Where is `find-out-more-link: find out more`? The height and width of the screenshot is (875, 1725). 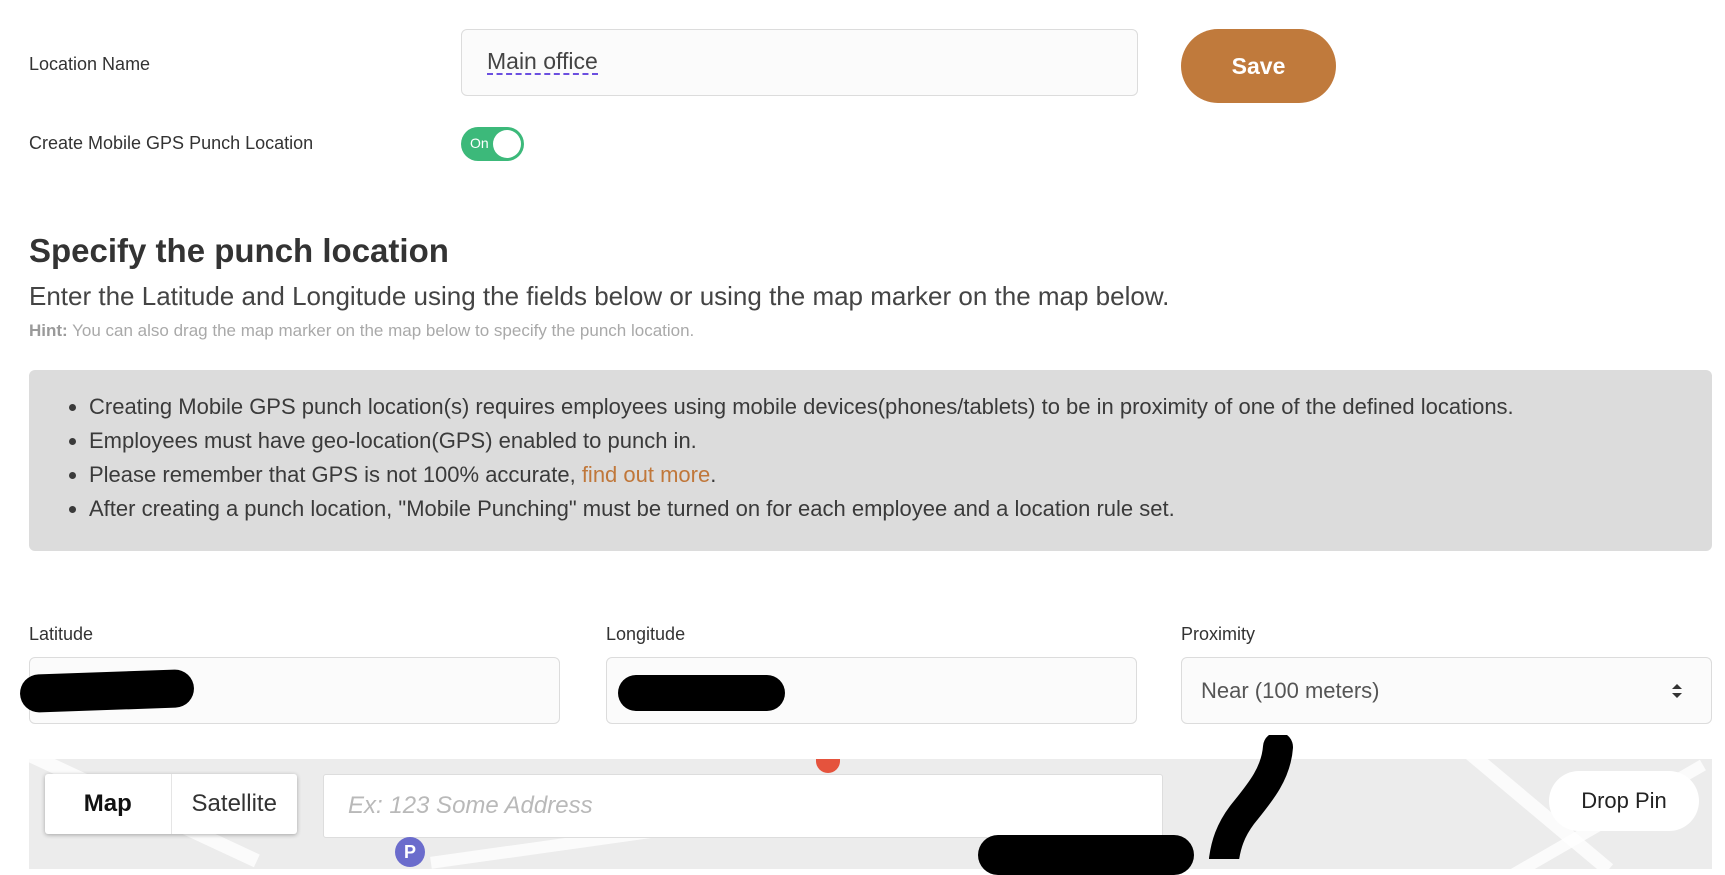 find-out-more-link: find out more is located at coordinates (646, 474).